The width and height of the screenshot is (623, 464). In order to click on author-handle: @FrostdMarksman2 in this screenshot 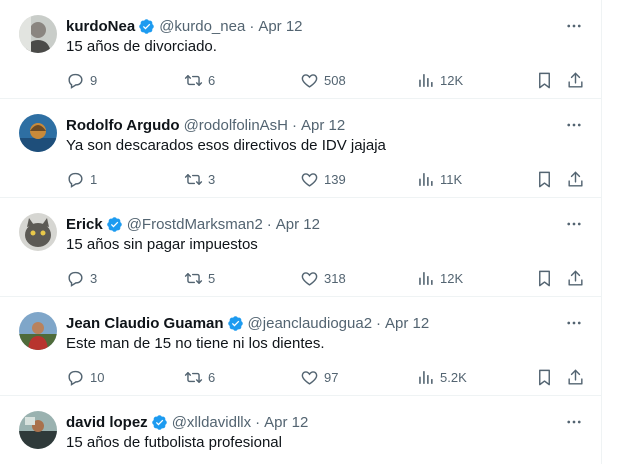, I will do `click(195, 224)`.